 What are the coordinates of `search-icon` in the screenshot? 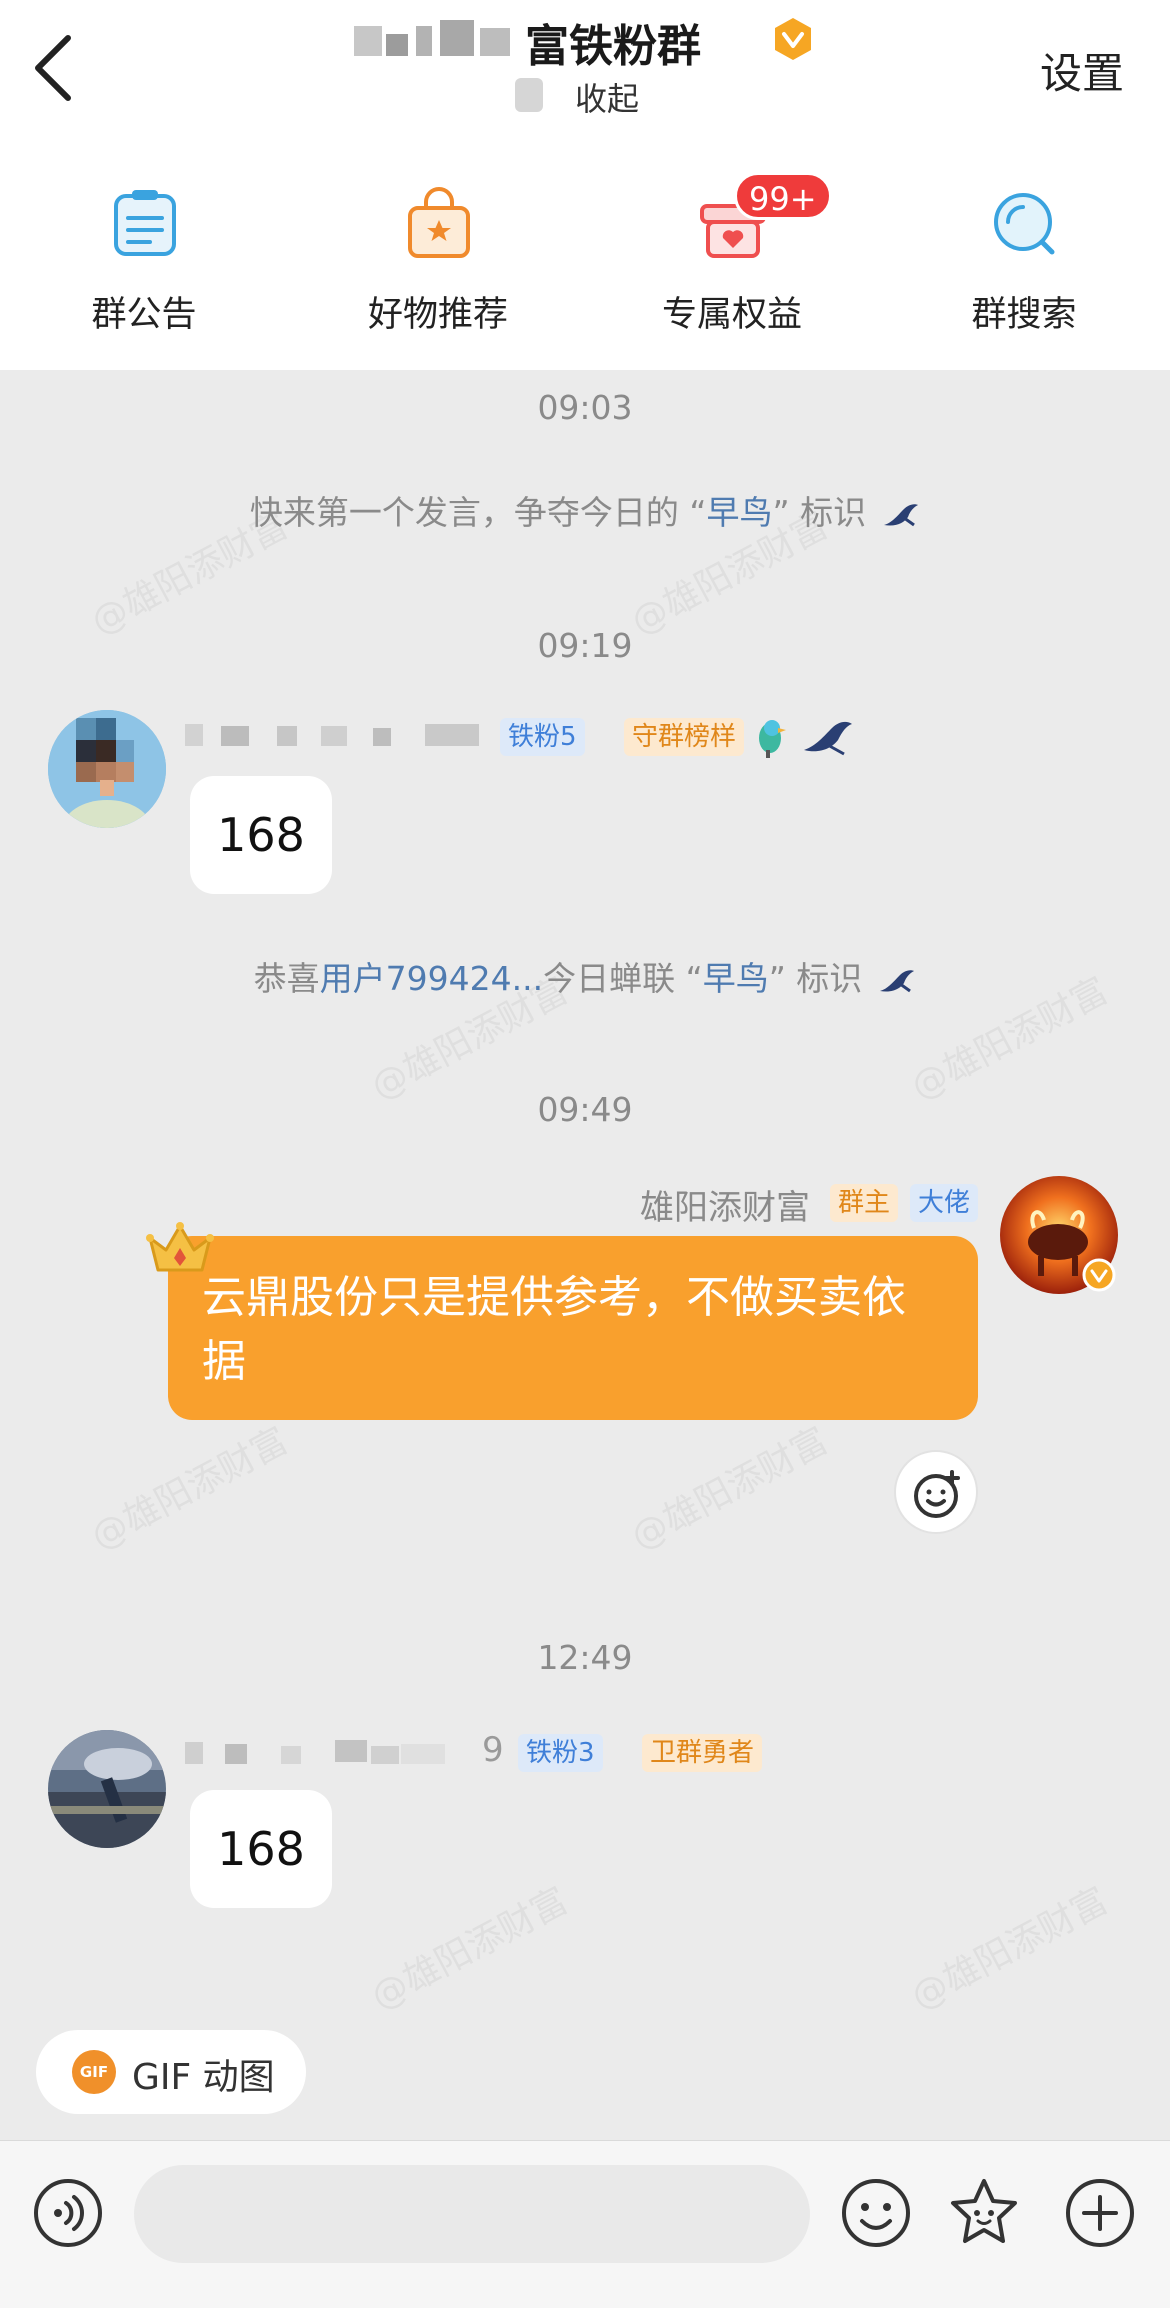 It's located at (1025, 224).